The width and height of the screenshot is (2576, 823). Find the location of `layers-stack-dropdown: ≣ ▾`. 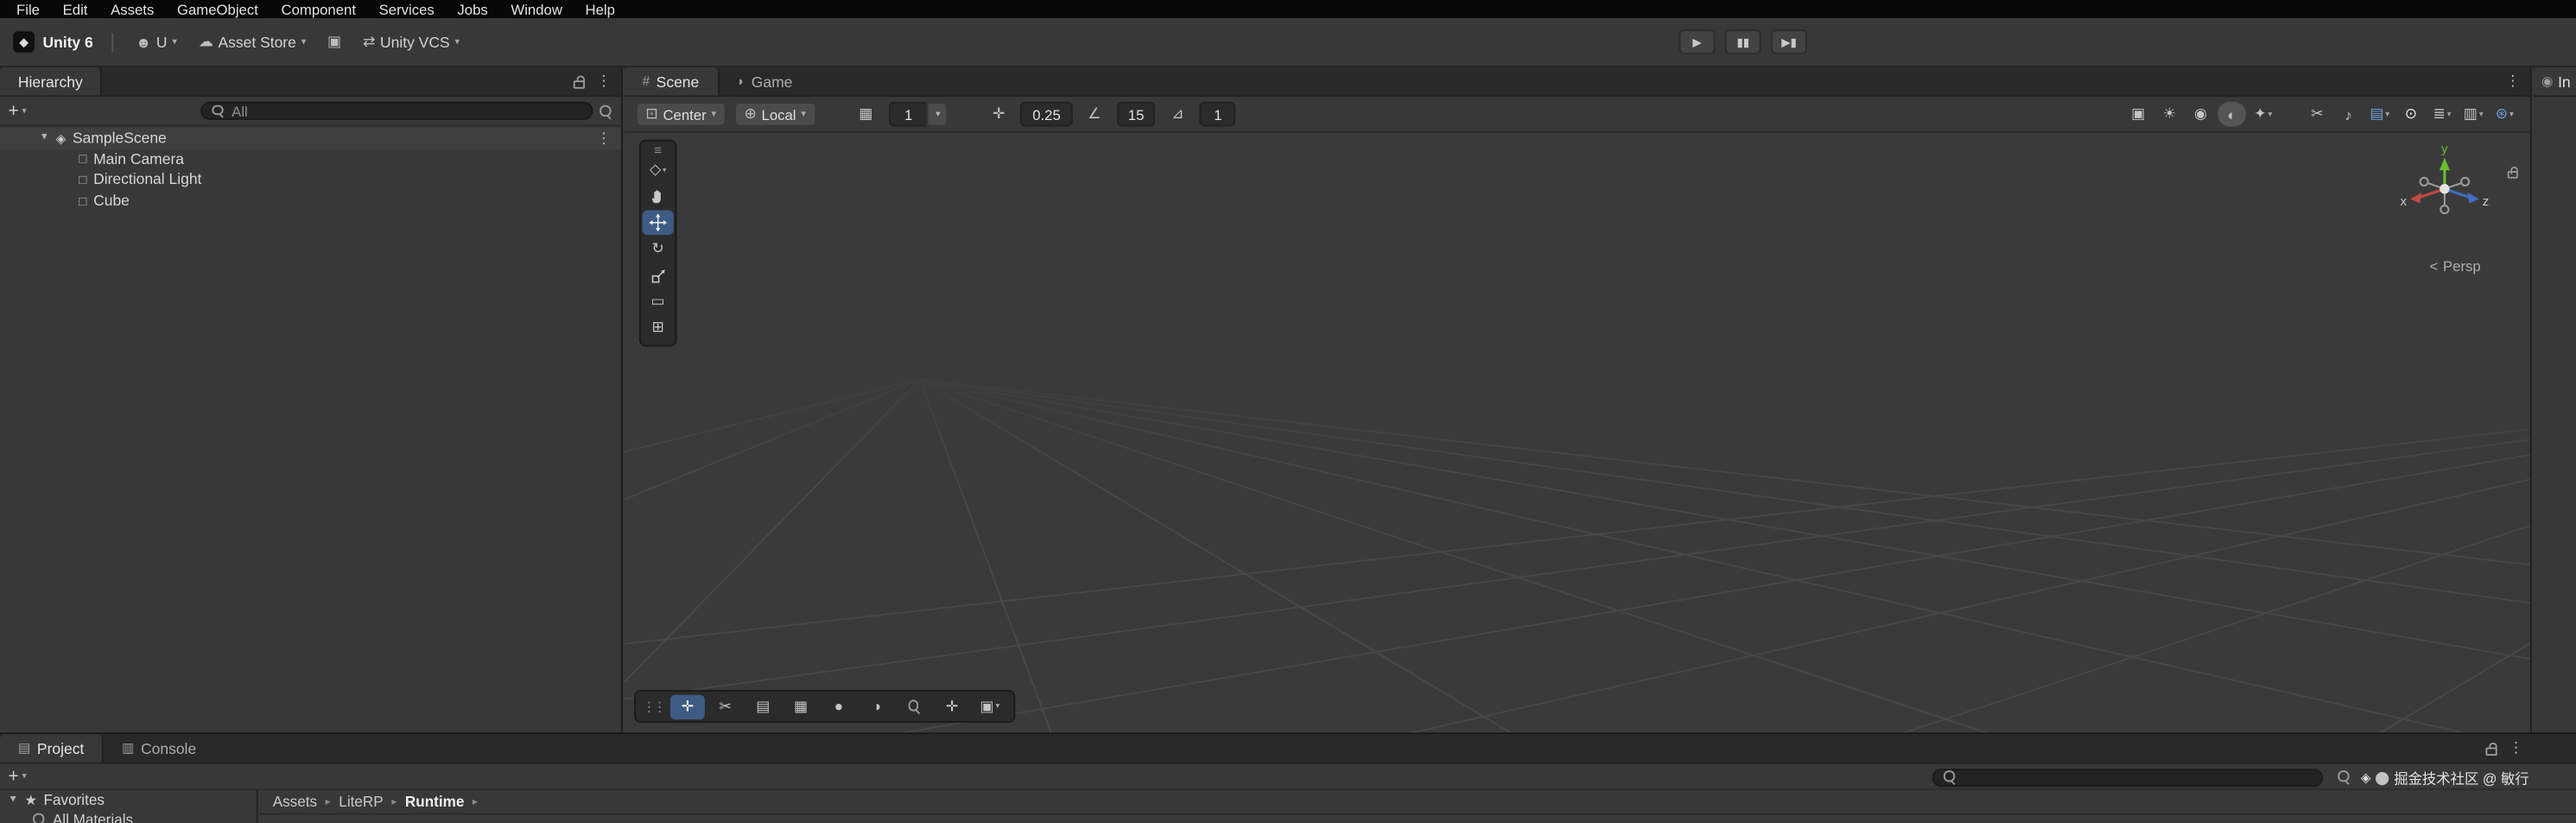

layers-stack-dropdown: ≣ ▾ is located at coordinates (2442, 114).